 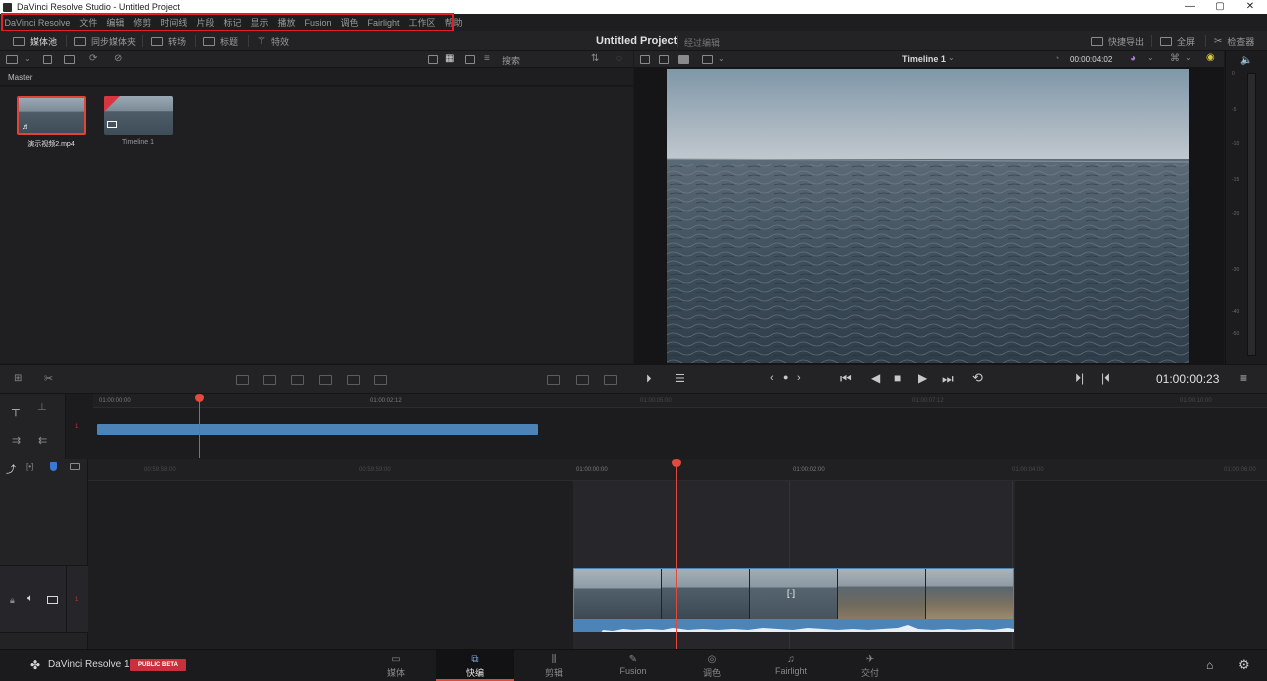 I want to click on current-timecode: 01:00:00:23, so click(x=1187, y=379).